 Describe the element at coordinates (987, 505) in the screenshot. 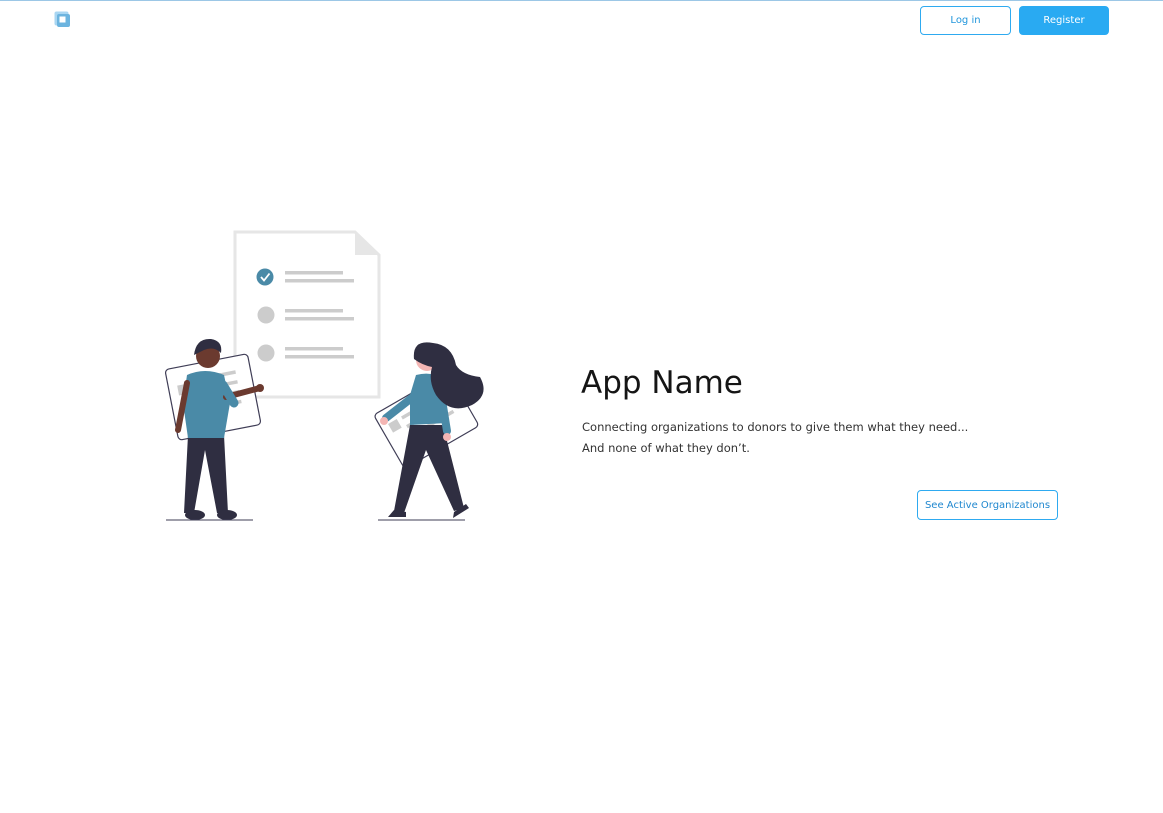

I see `see-active-organizations-button: See Active Organizations` at that location.